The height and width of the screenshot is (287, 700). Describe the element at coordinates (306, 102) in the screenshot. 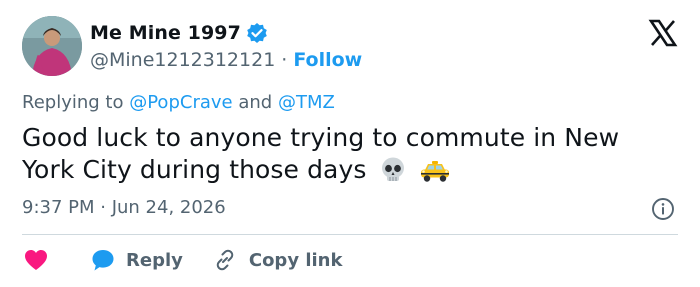

I see `mention-tmz: @TMZ` at that location.